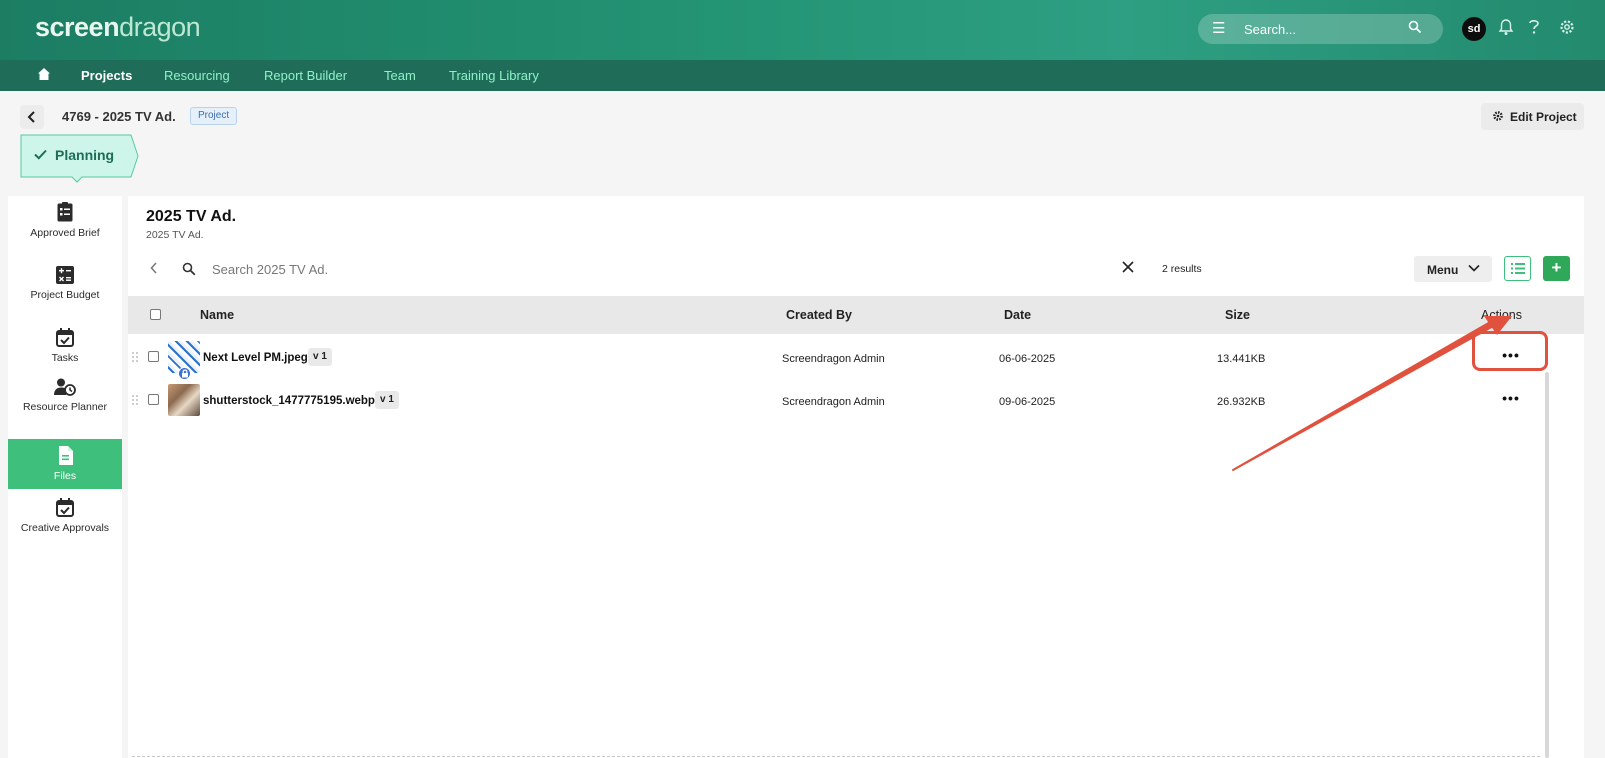 Image resolution: width=1605 pixels, height=758 pixels. I want to click on stage-planning: Planning, so click(79, 158).